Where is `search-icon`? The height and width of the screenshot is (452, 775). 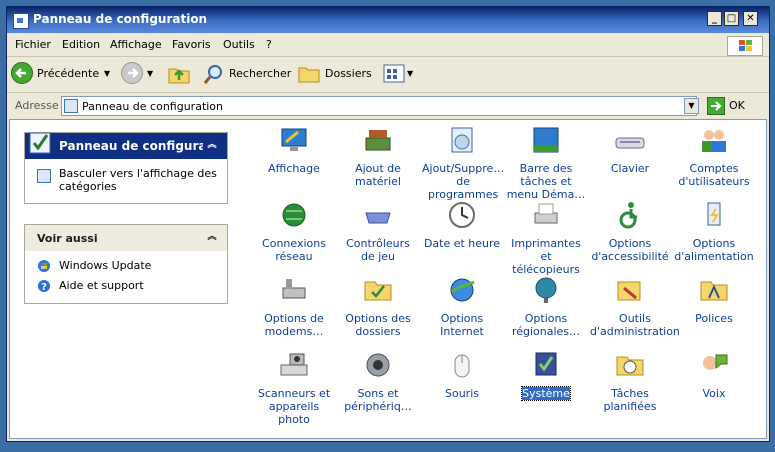 search-icon is located at coordinates (214, 74).